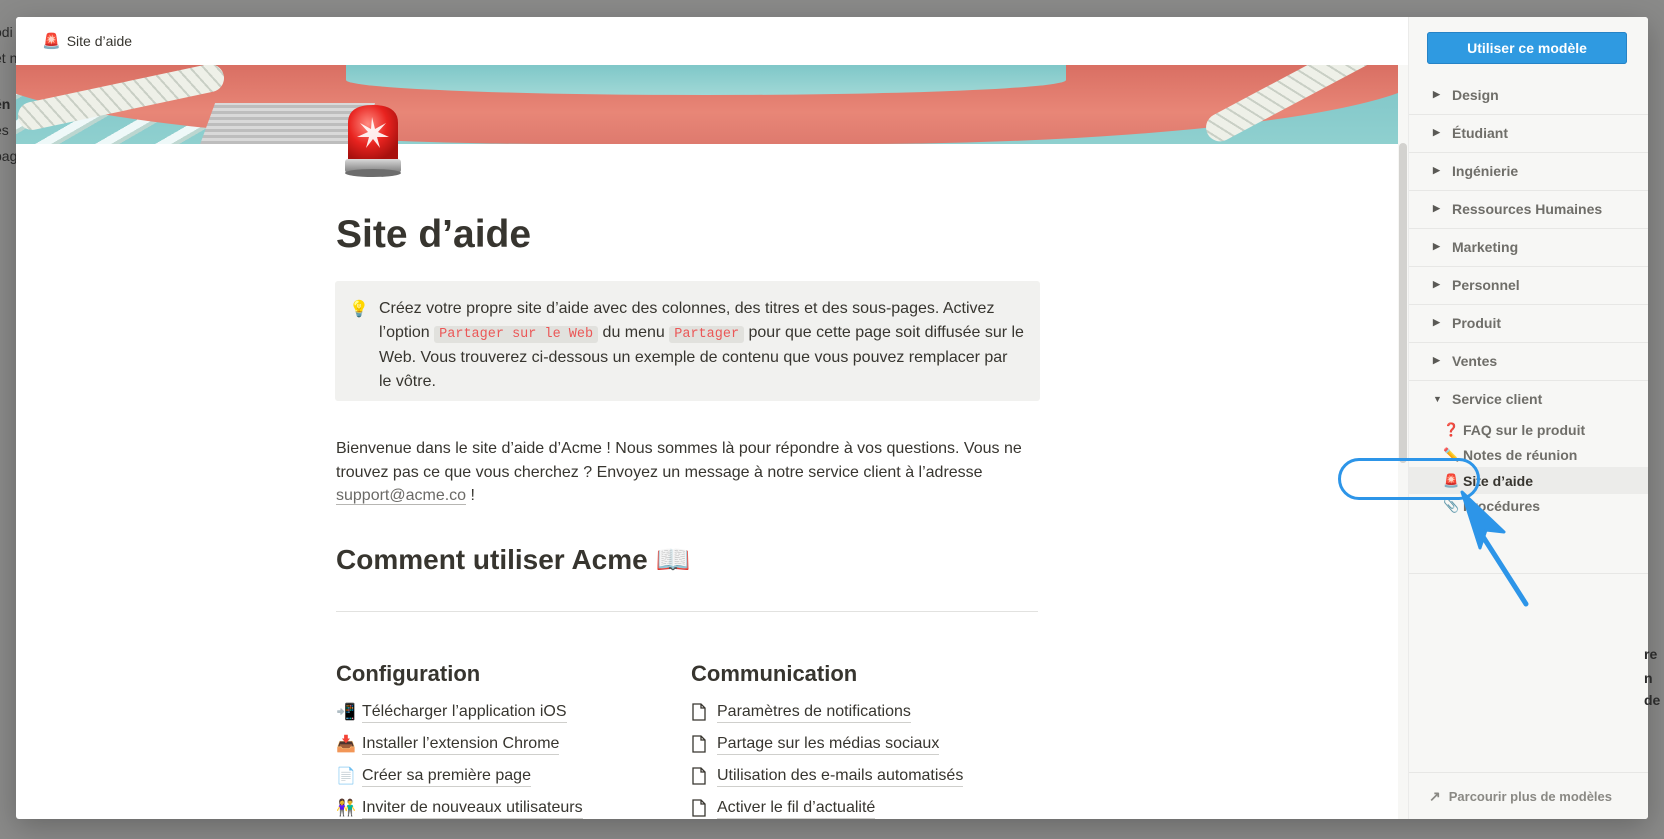 The image size is (1664, 839). What do you see at coordinates (346, 776) in the screenshot?
I see `document-icon: 📄` at bounding box center [346, 776].